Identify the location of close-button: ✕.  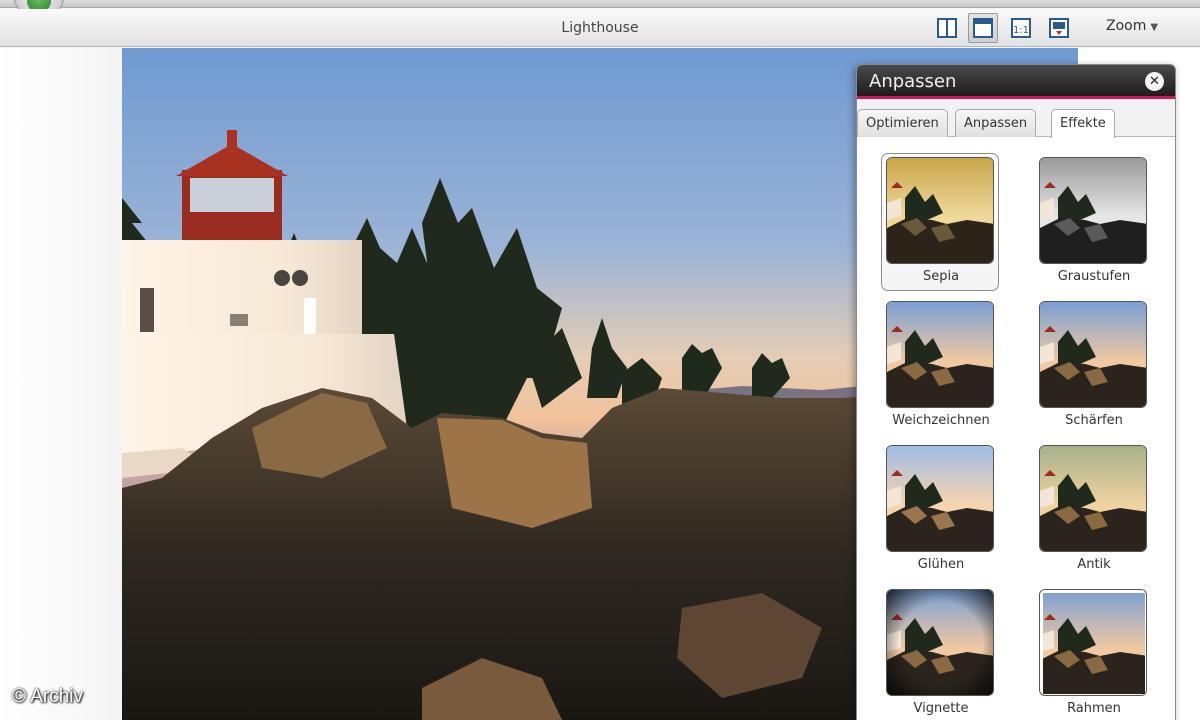
(1154, 81).